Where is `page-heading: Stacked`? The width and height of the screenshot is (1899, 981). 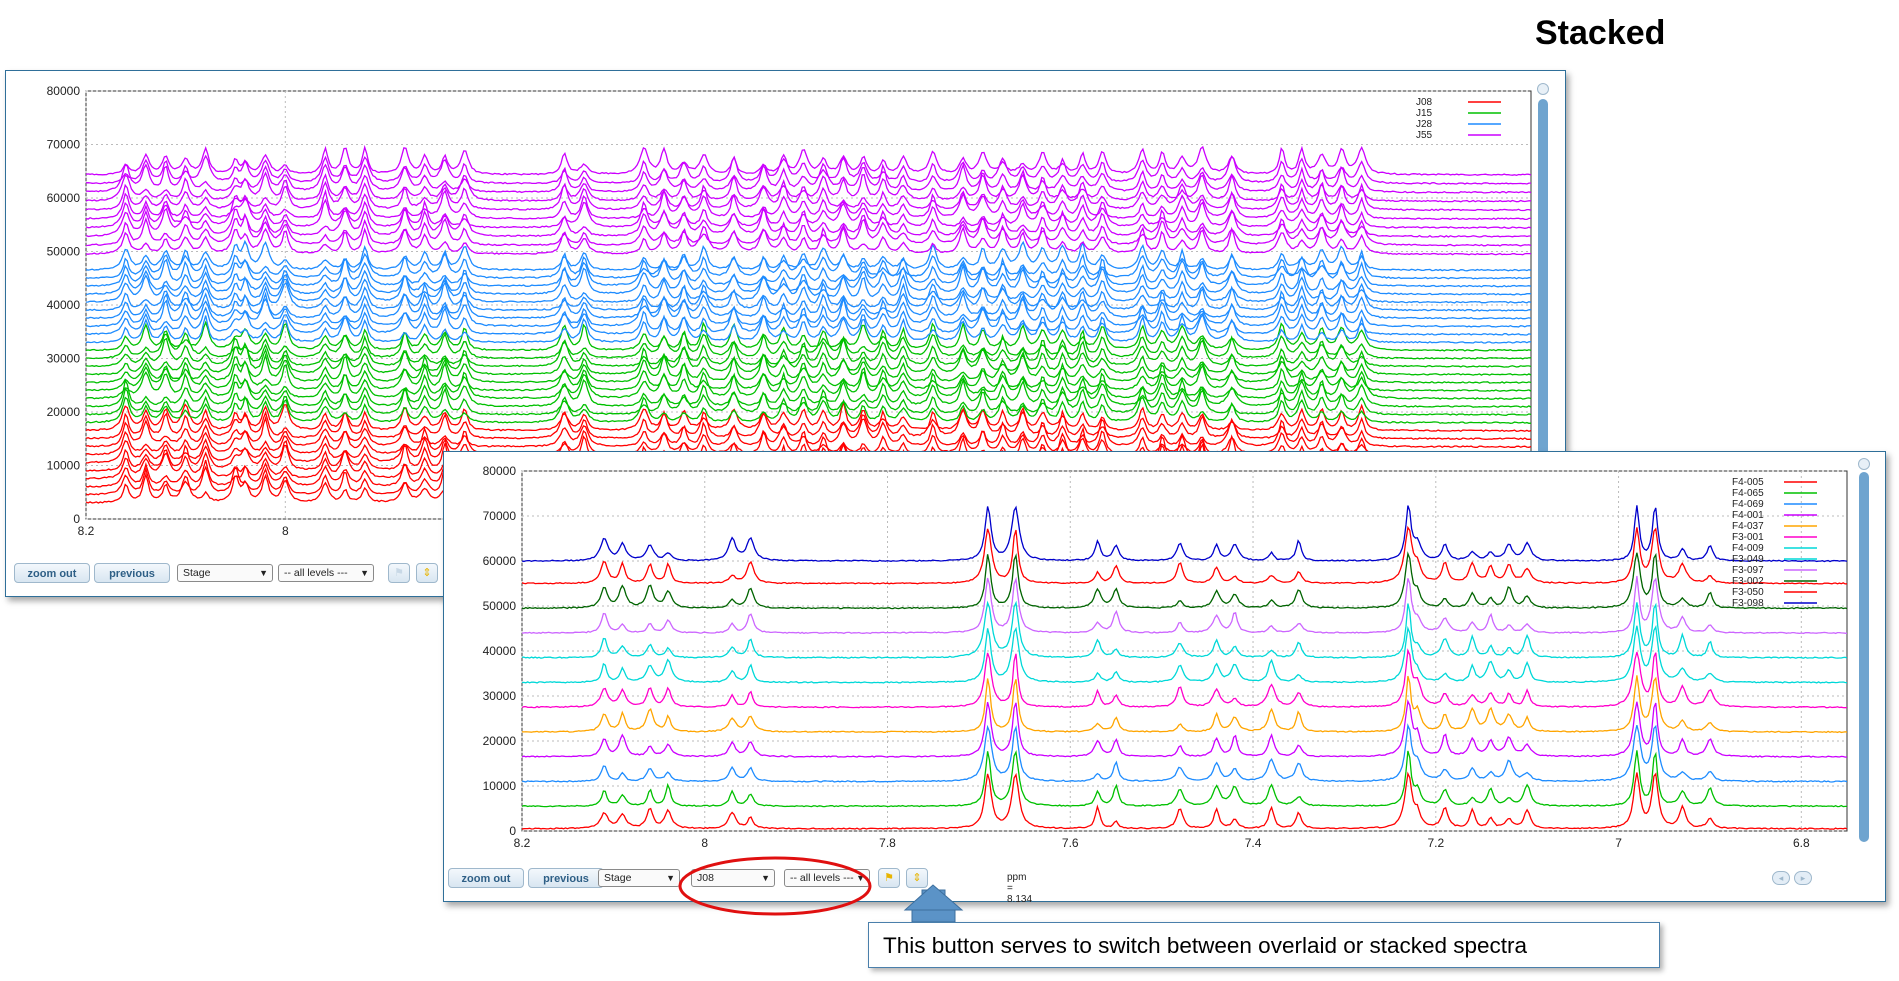
page-heading: Stacked is located at coordinates (1600, 33).